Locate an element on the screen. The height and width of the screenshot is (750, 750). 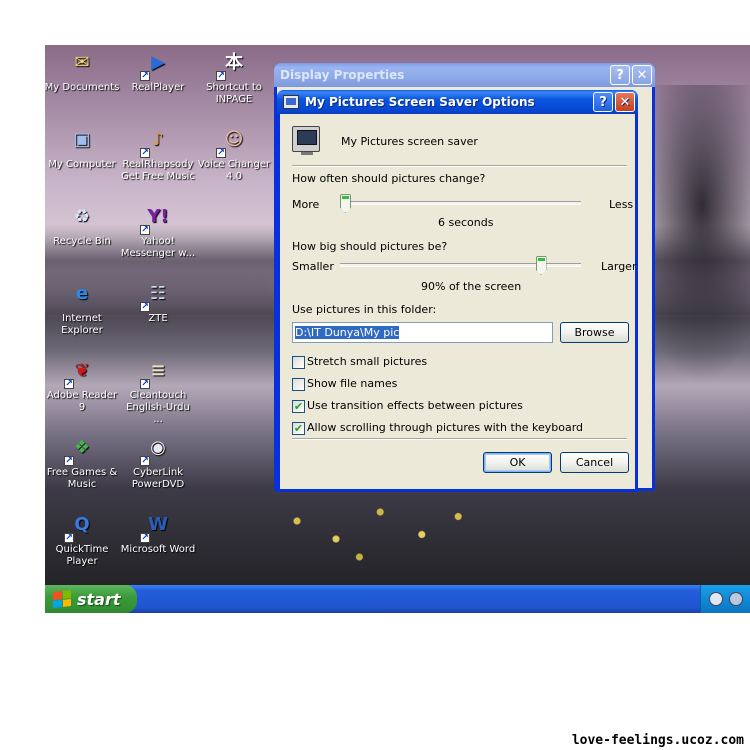
change-frequency-label: How often should pictures change? is located at coordinates (389, 178).